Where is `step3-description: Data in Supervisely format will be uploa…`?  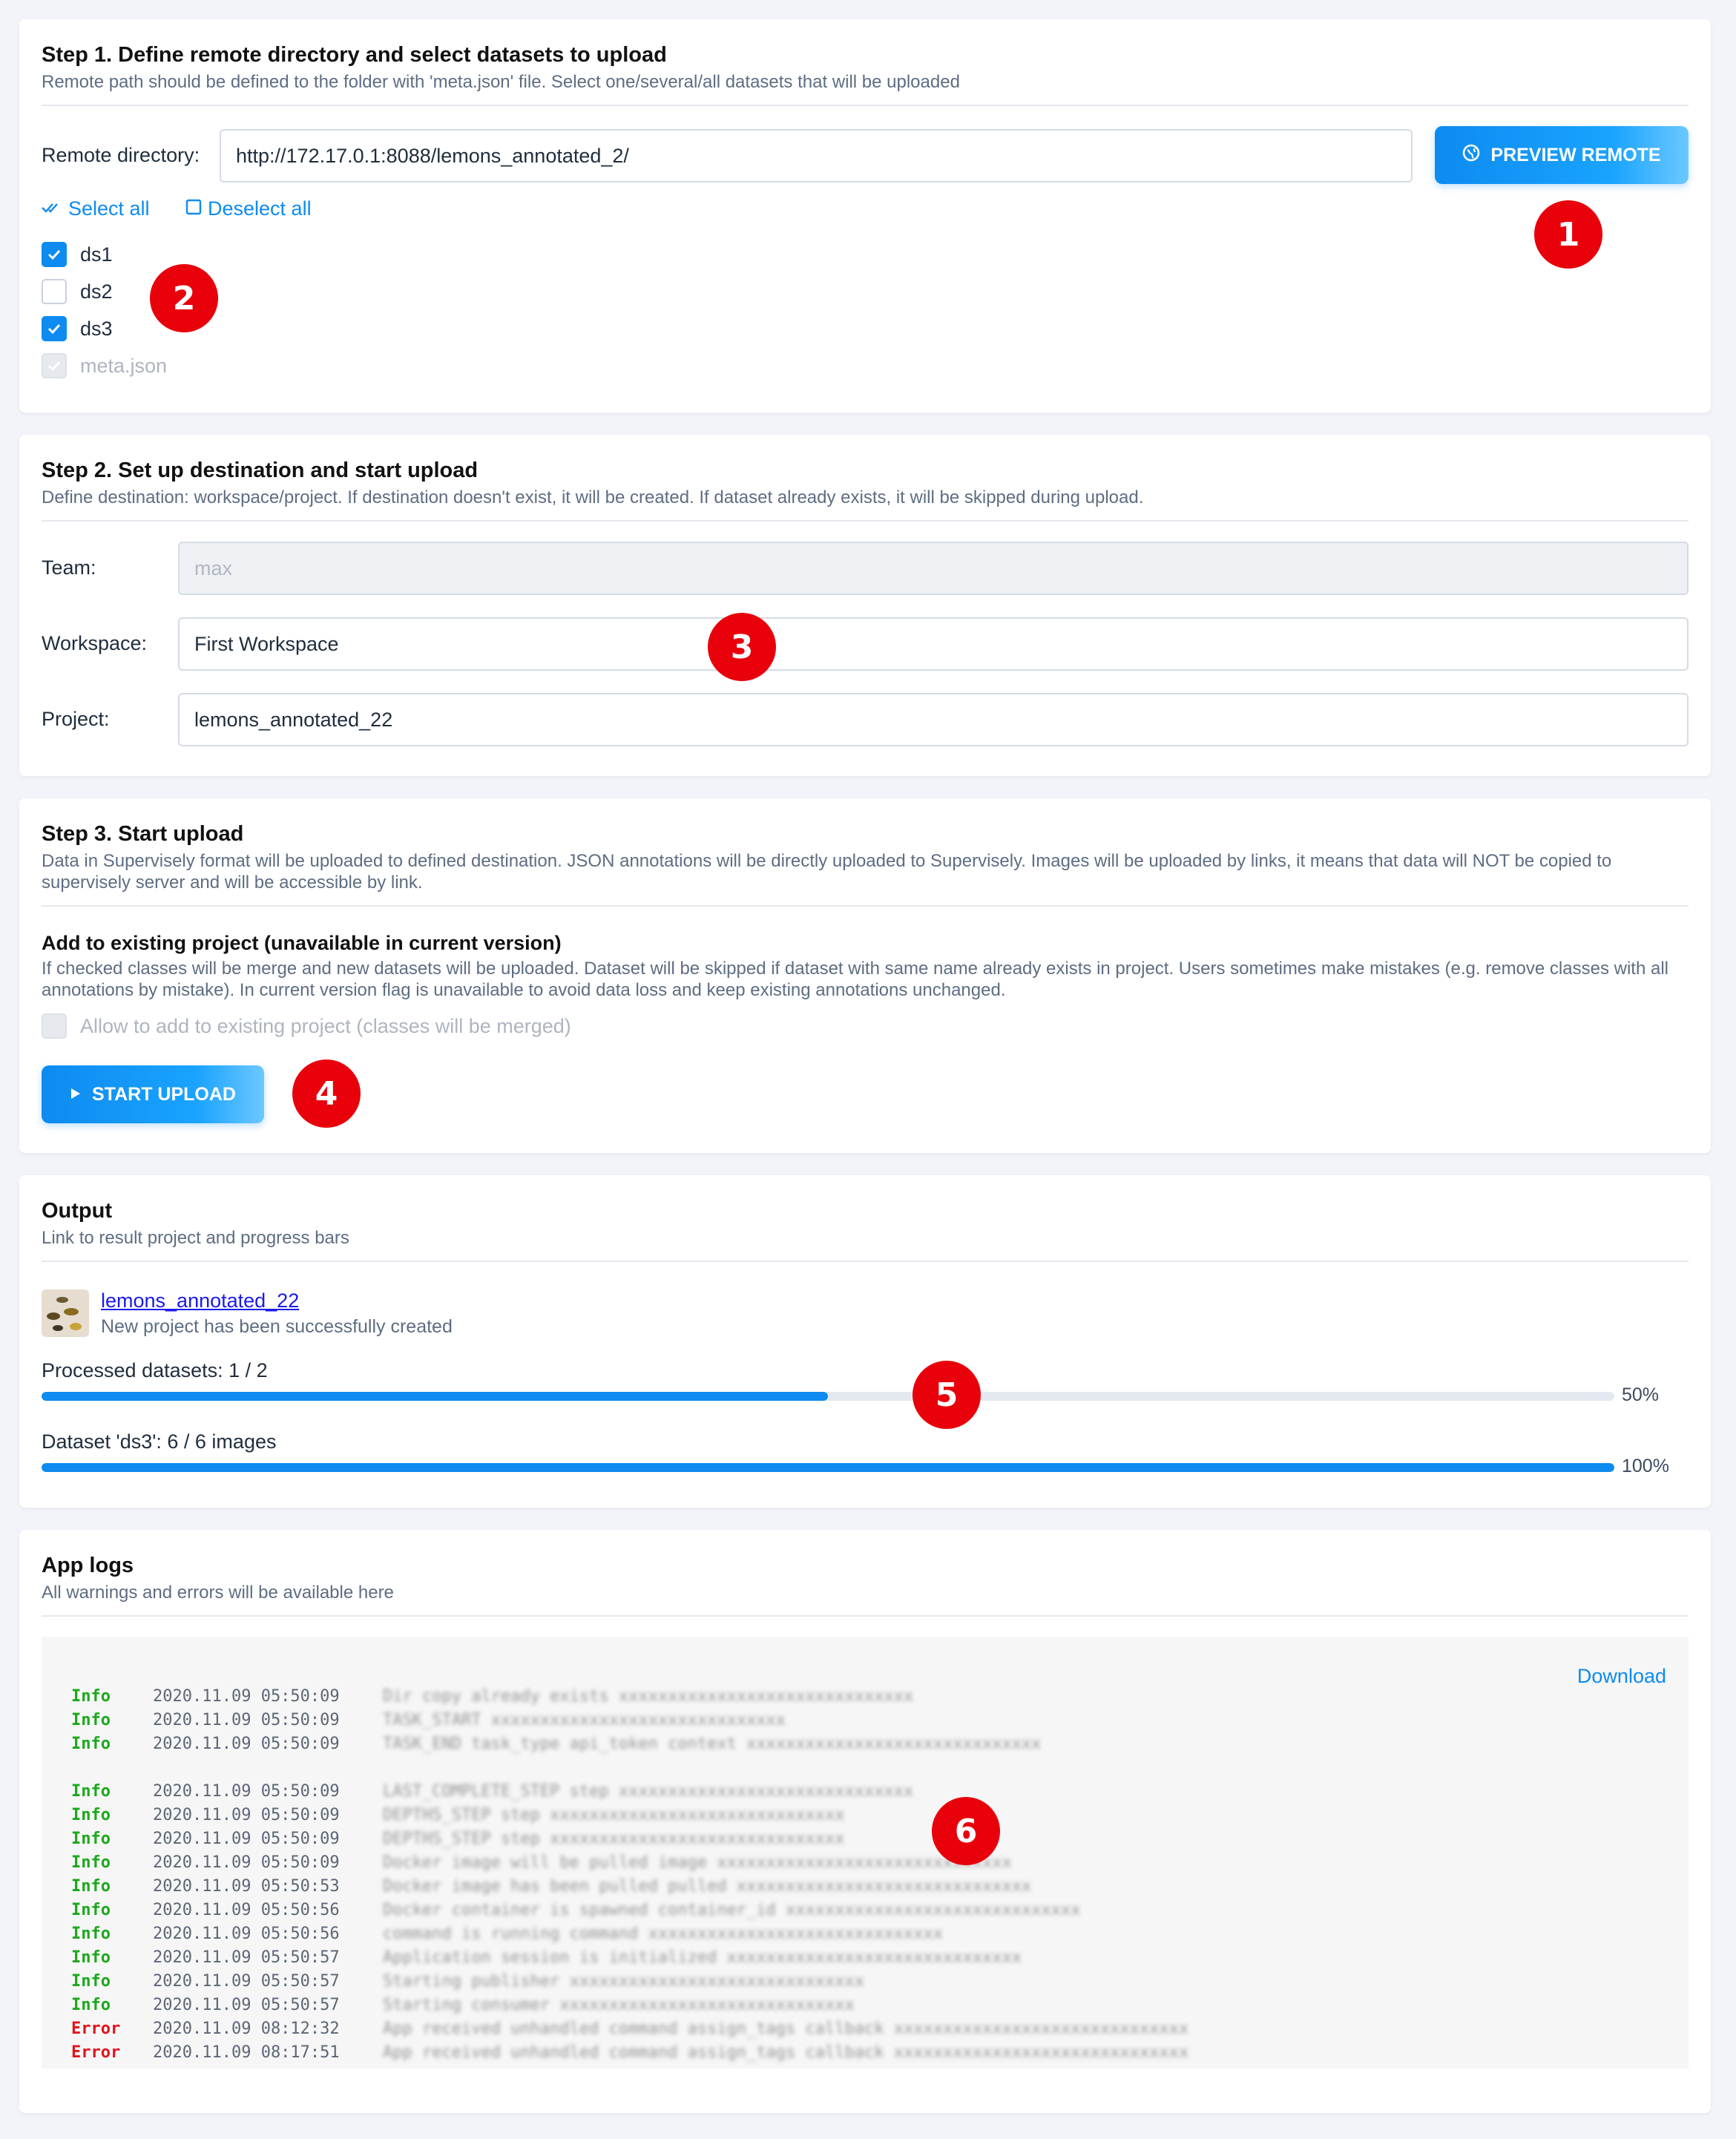 step3-description: Data in Supervisely format will be uploa… is located at coordinates (827, 872).